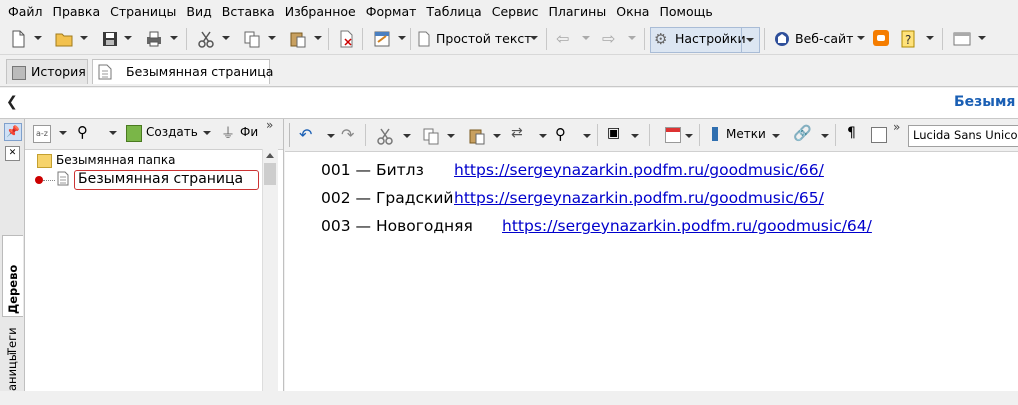  What do you see at coordinates (270, 174) in the screenshot?
I see `scroll-thumb` at bounding box center [270, 174].